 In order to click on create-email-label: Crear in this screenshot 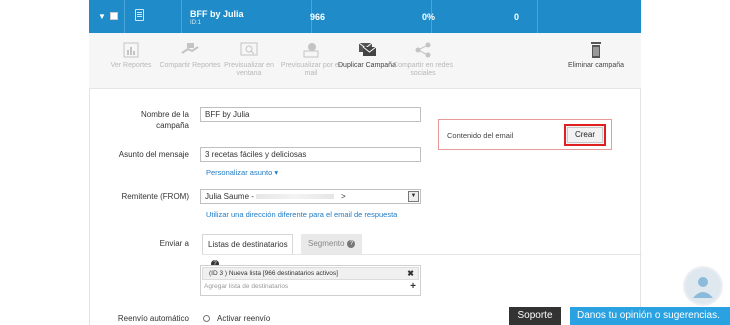, I will do `click(584, 134)`.